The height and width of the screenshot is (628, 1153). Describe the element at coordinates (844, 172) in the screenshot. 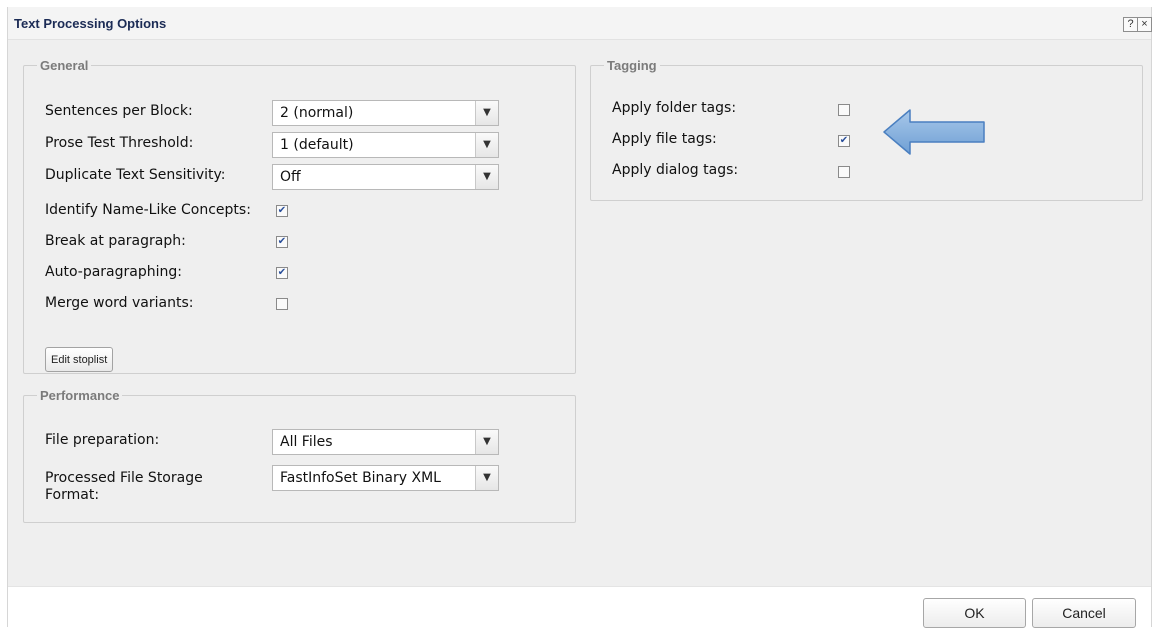

I see `apply-dialog-tags-checkbox` at that location.